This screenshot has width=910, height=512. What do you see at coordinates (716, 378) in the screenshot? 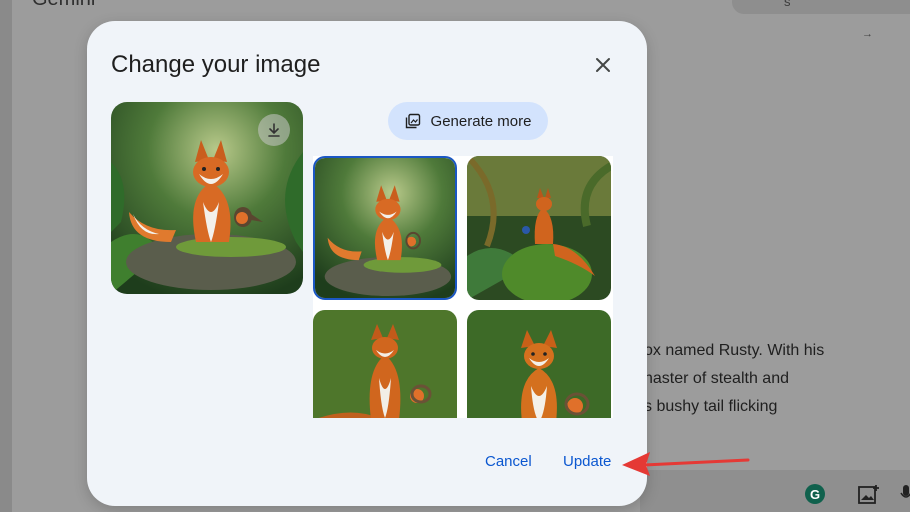
I see `response-line-2: naster of stealth and` at bounding box center [716, 378].